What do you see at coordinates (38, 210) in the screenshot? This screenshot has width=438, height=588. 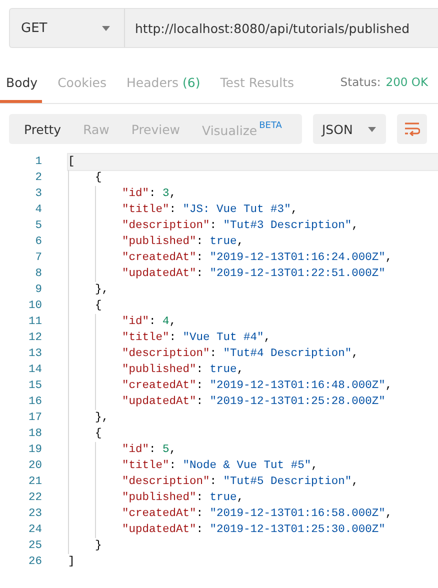 I see `line-number: 4` at bounding box center [38, 210].